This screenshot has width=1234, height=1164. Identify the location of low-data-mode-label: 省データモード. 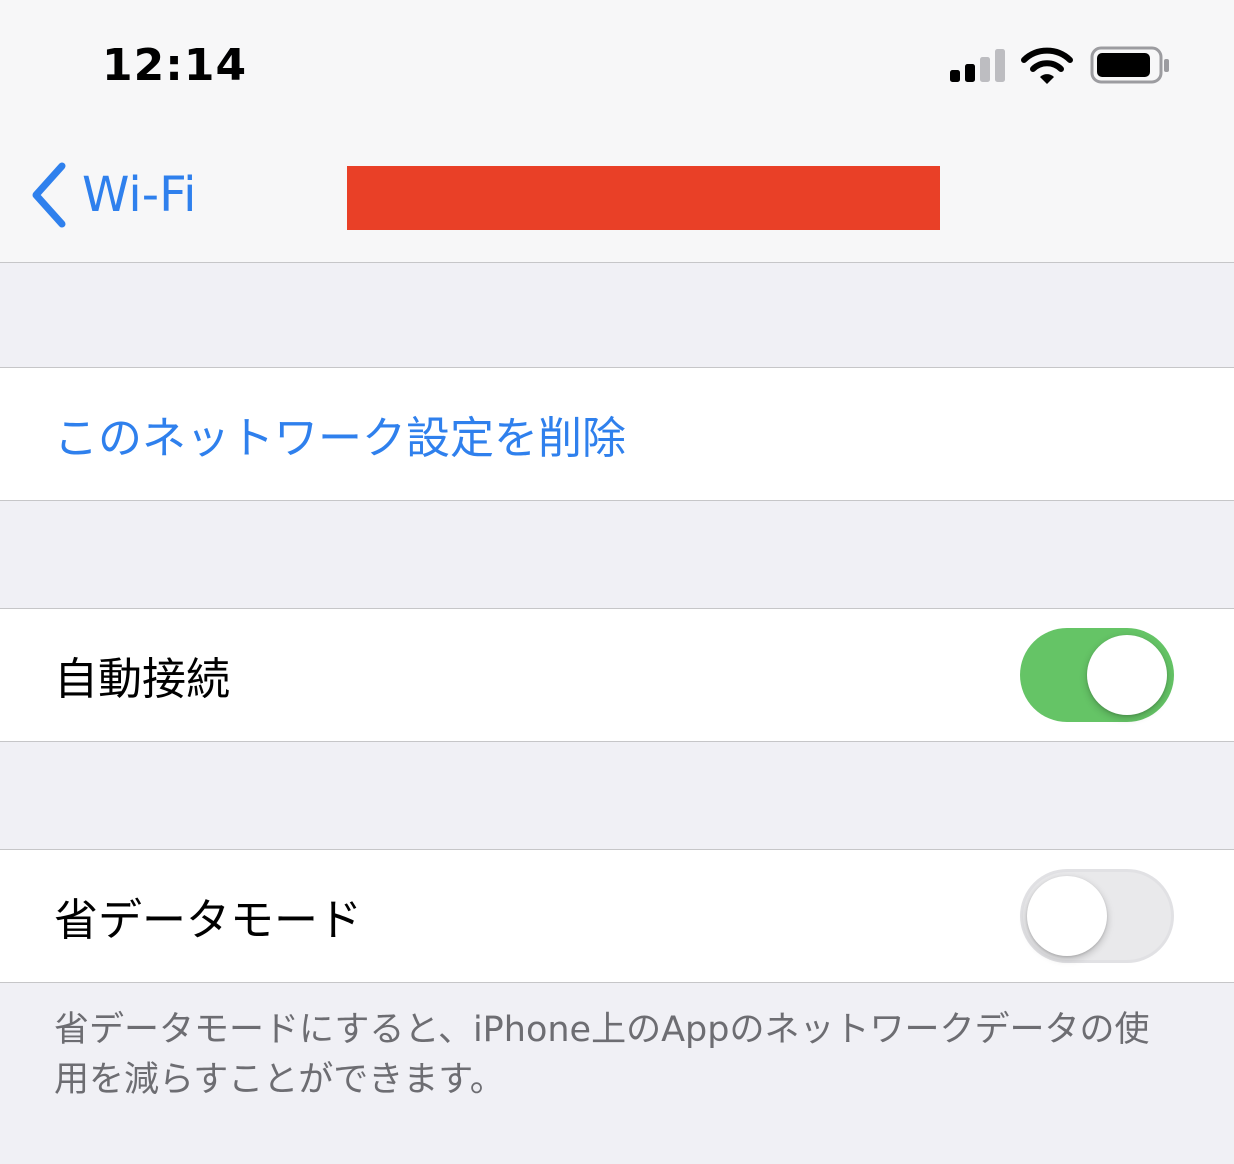
(208, 920).